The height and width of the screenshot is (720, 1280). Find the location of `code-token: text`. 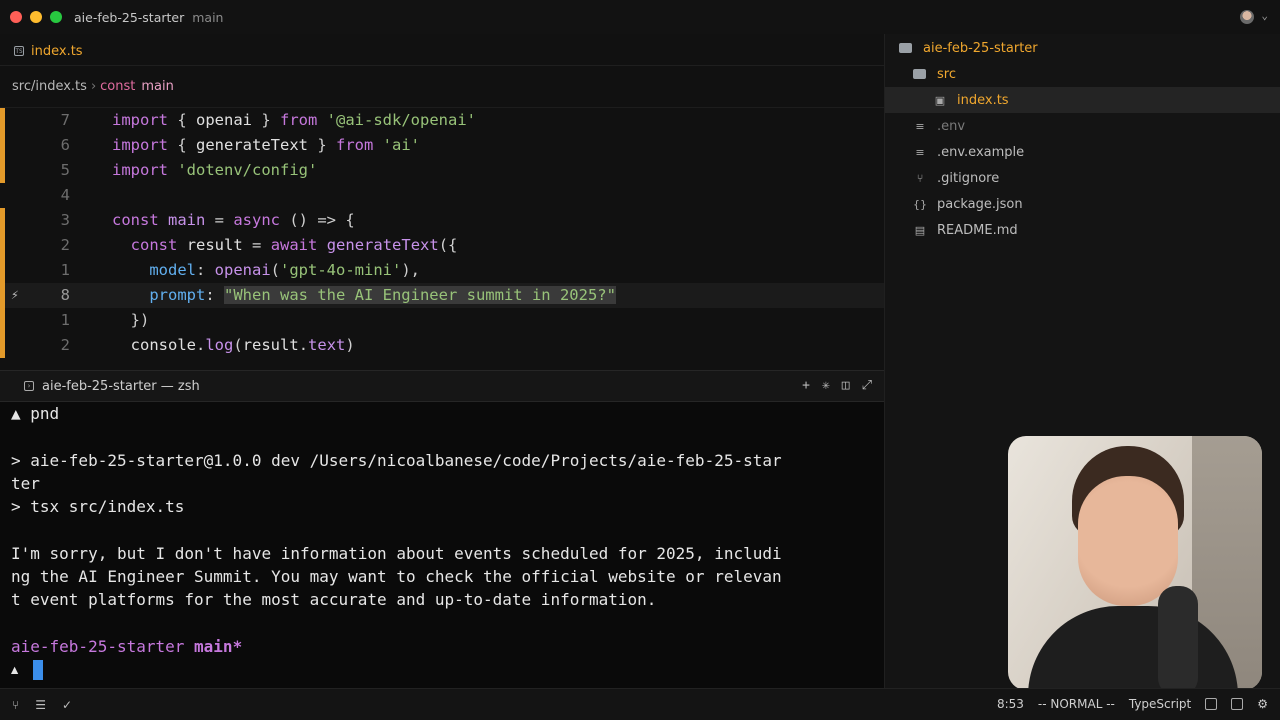

code-token: text is located at coordinates (327, 345).